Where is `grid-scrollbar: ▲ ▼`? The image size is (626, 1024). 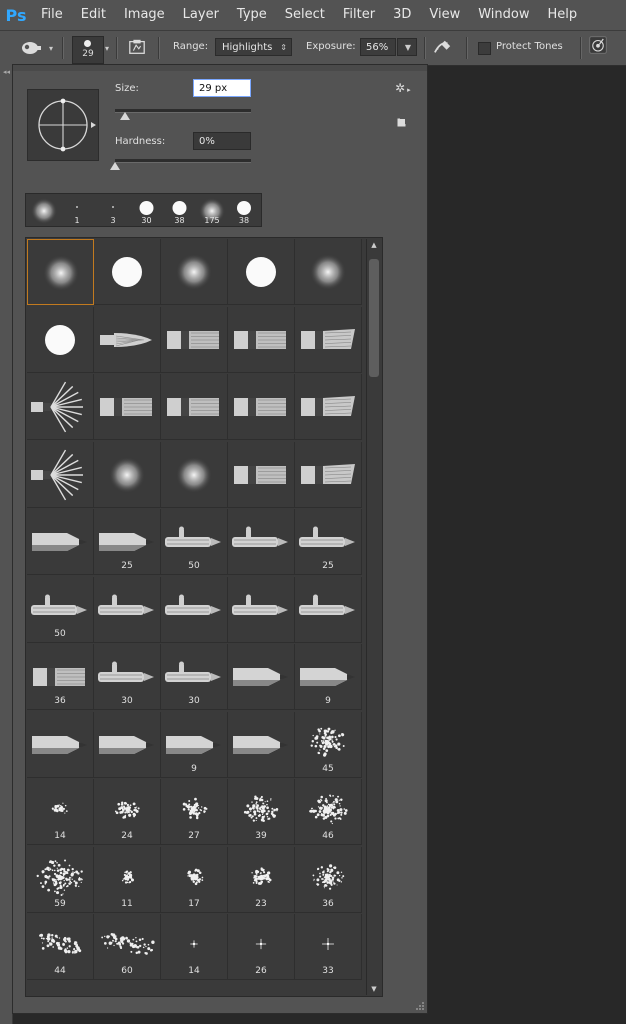
grid-scrollbar: ▲ ▼ is located at coordinates (373, 617).